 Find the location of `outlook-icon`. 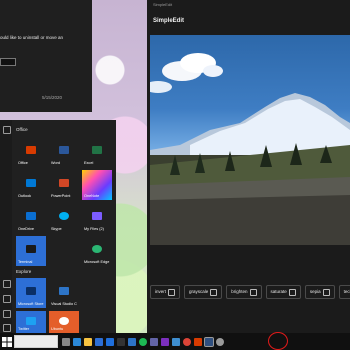

outlook-icon is located at coordinates (31, 183).